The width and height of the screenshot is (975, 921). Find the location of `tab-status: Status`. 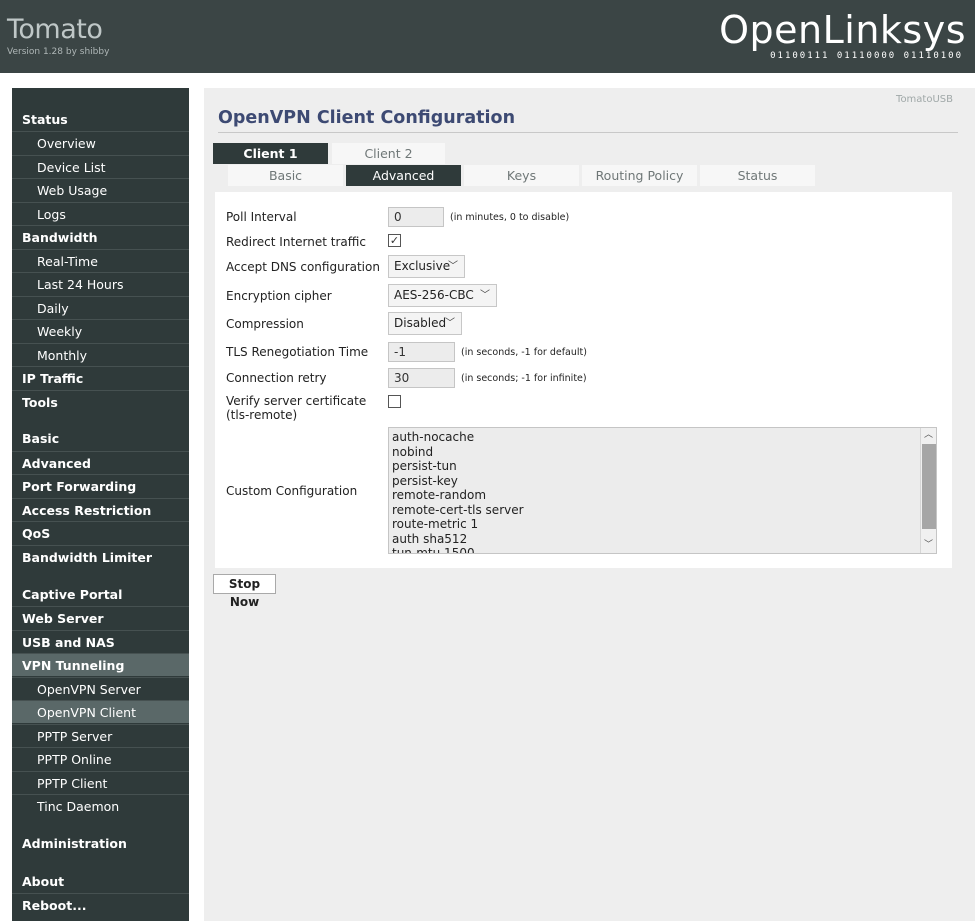

tab-status: Status is located at coordinates (757, 175).